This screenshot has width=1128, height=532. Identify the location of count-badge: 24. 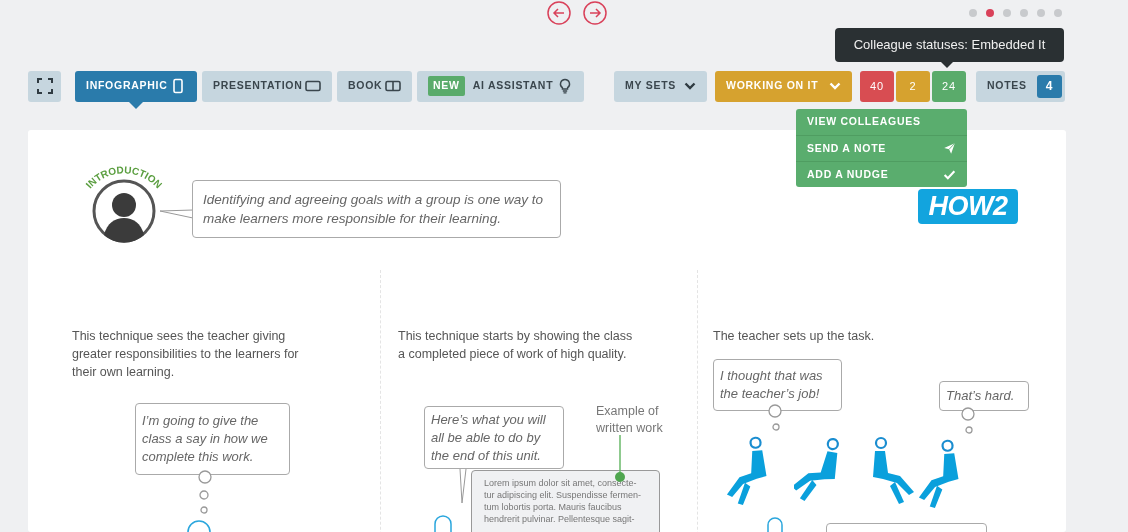
(949, 86).